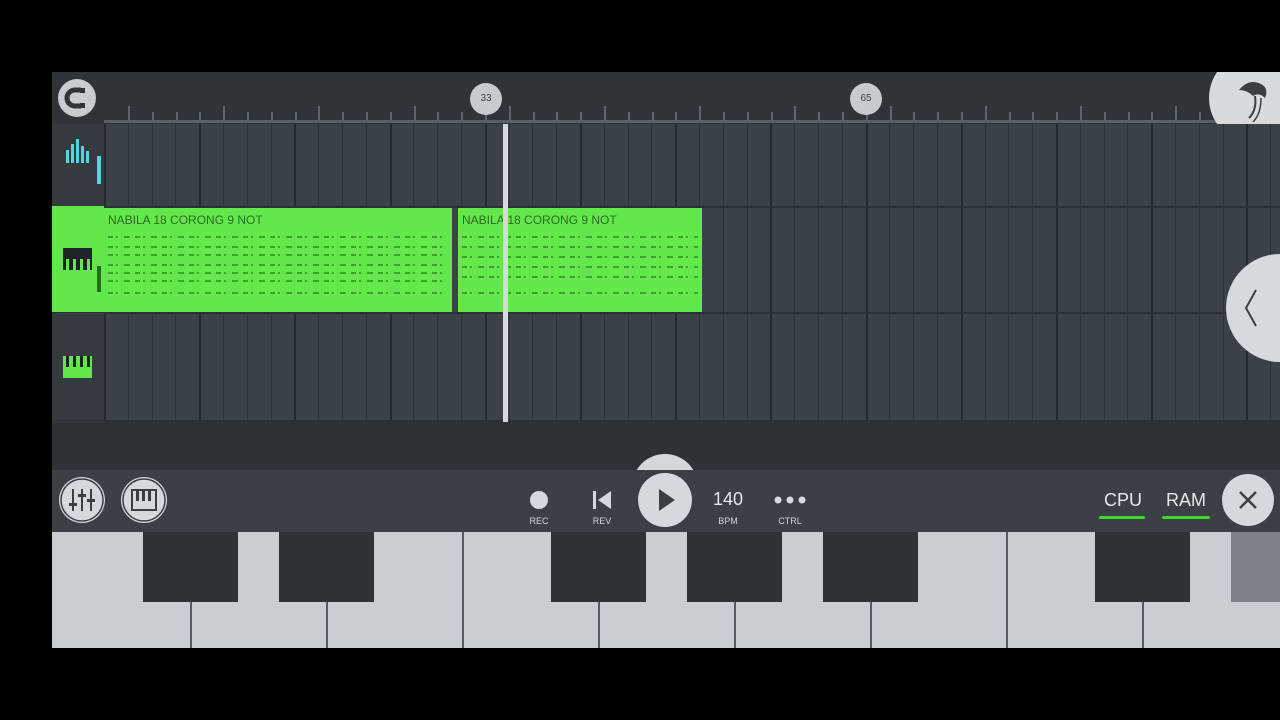 Image resolution: width=1280 pixels, height=720 pixels. Describe the element at coordinates (505, 273) in the screenshot. I see `playhead` at that location.